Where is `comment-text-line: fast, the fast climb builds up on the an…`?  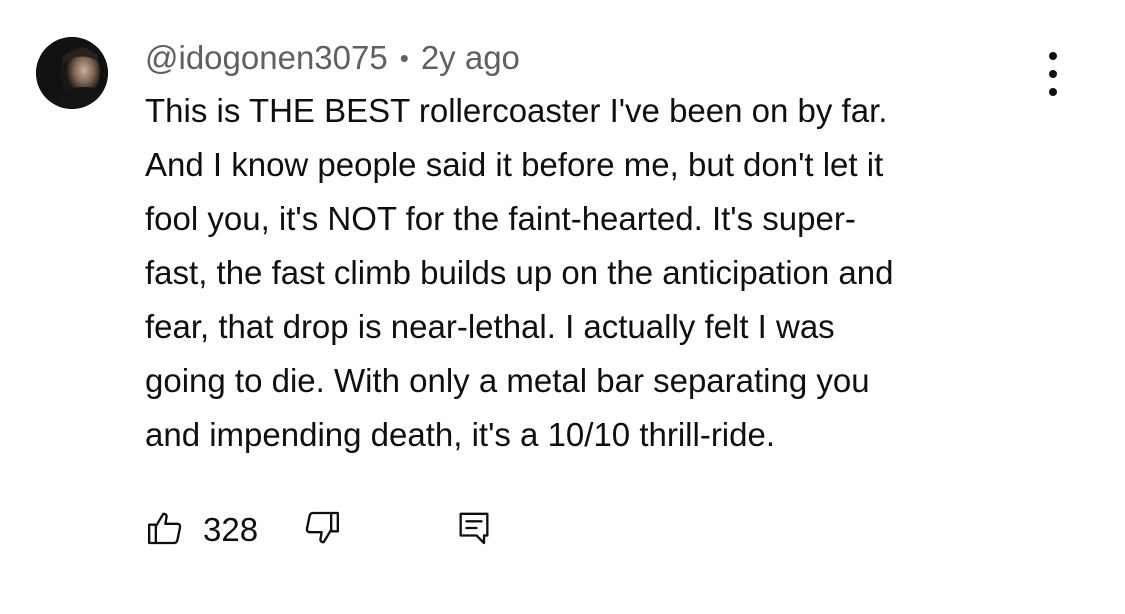
comment-text-line: fast, the fast climb builds up on the an… is located at coordinates (519, 272).